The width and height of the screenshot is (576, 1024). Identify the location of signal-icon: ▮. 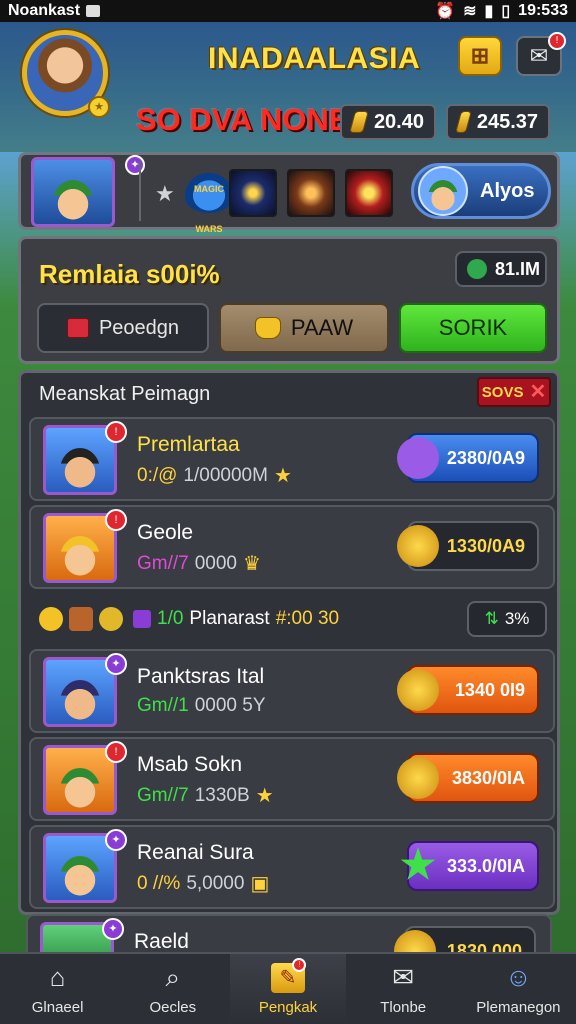
(489, 11).